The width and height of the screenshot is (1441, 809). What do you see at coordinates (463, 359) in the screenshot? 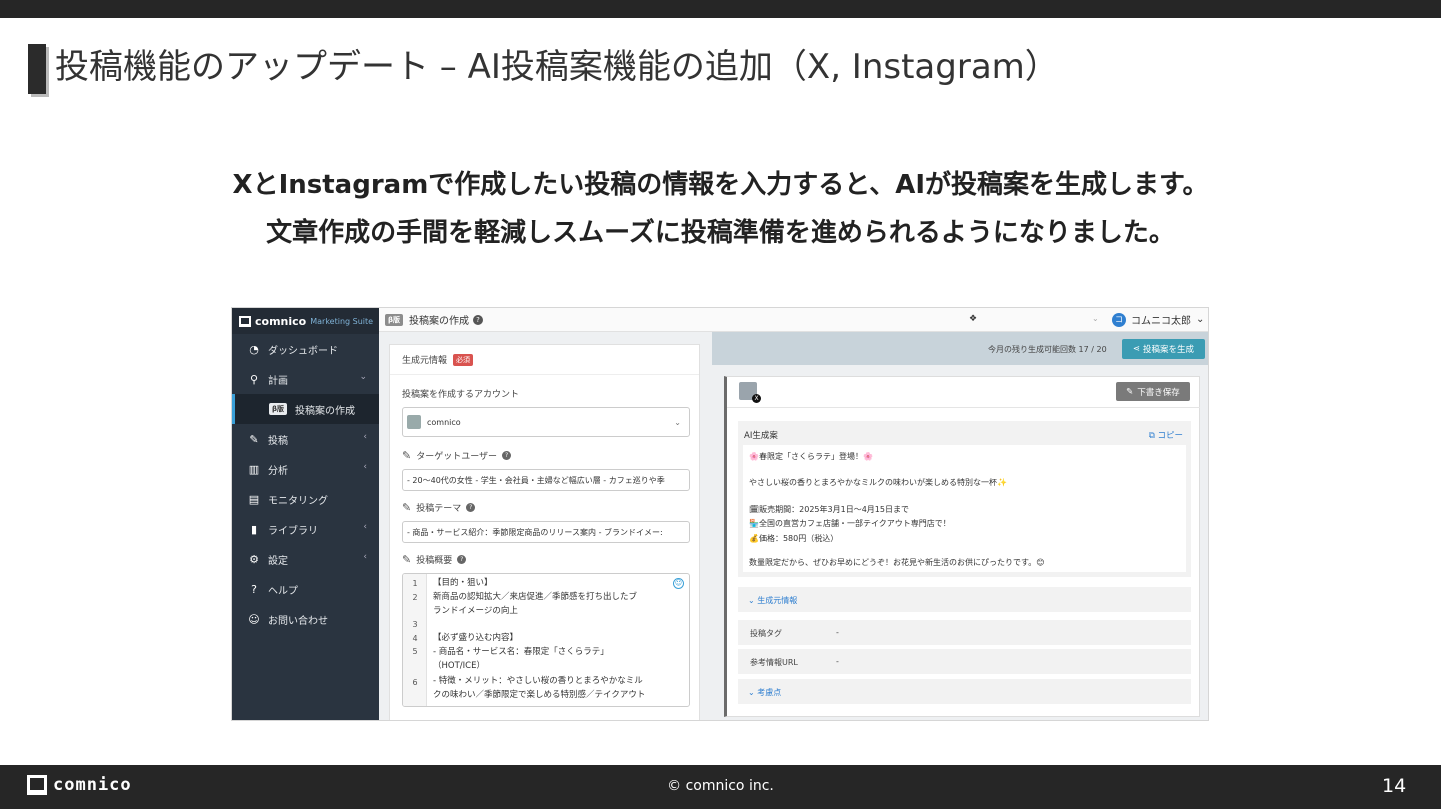
I see `required-badge: 必須` at bounding box center [463, 359].